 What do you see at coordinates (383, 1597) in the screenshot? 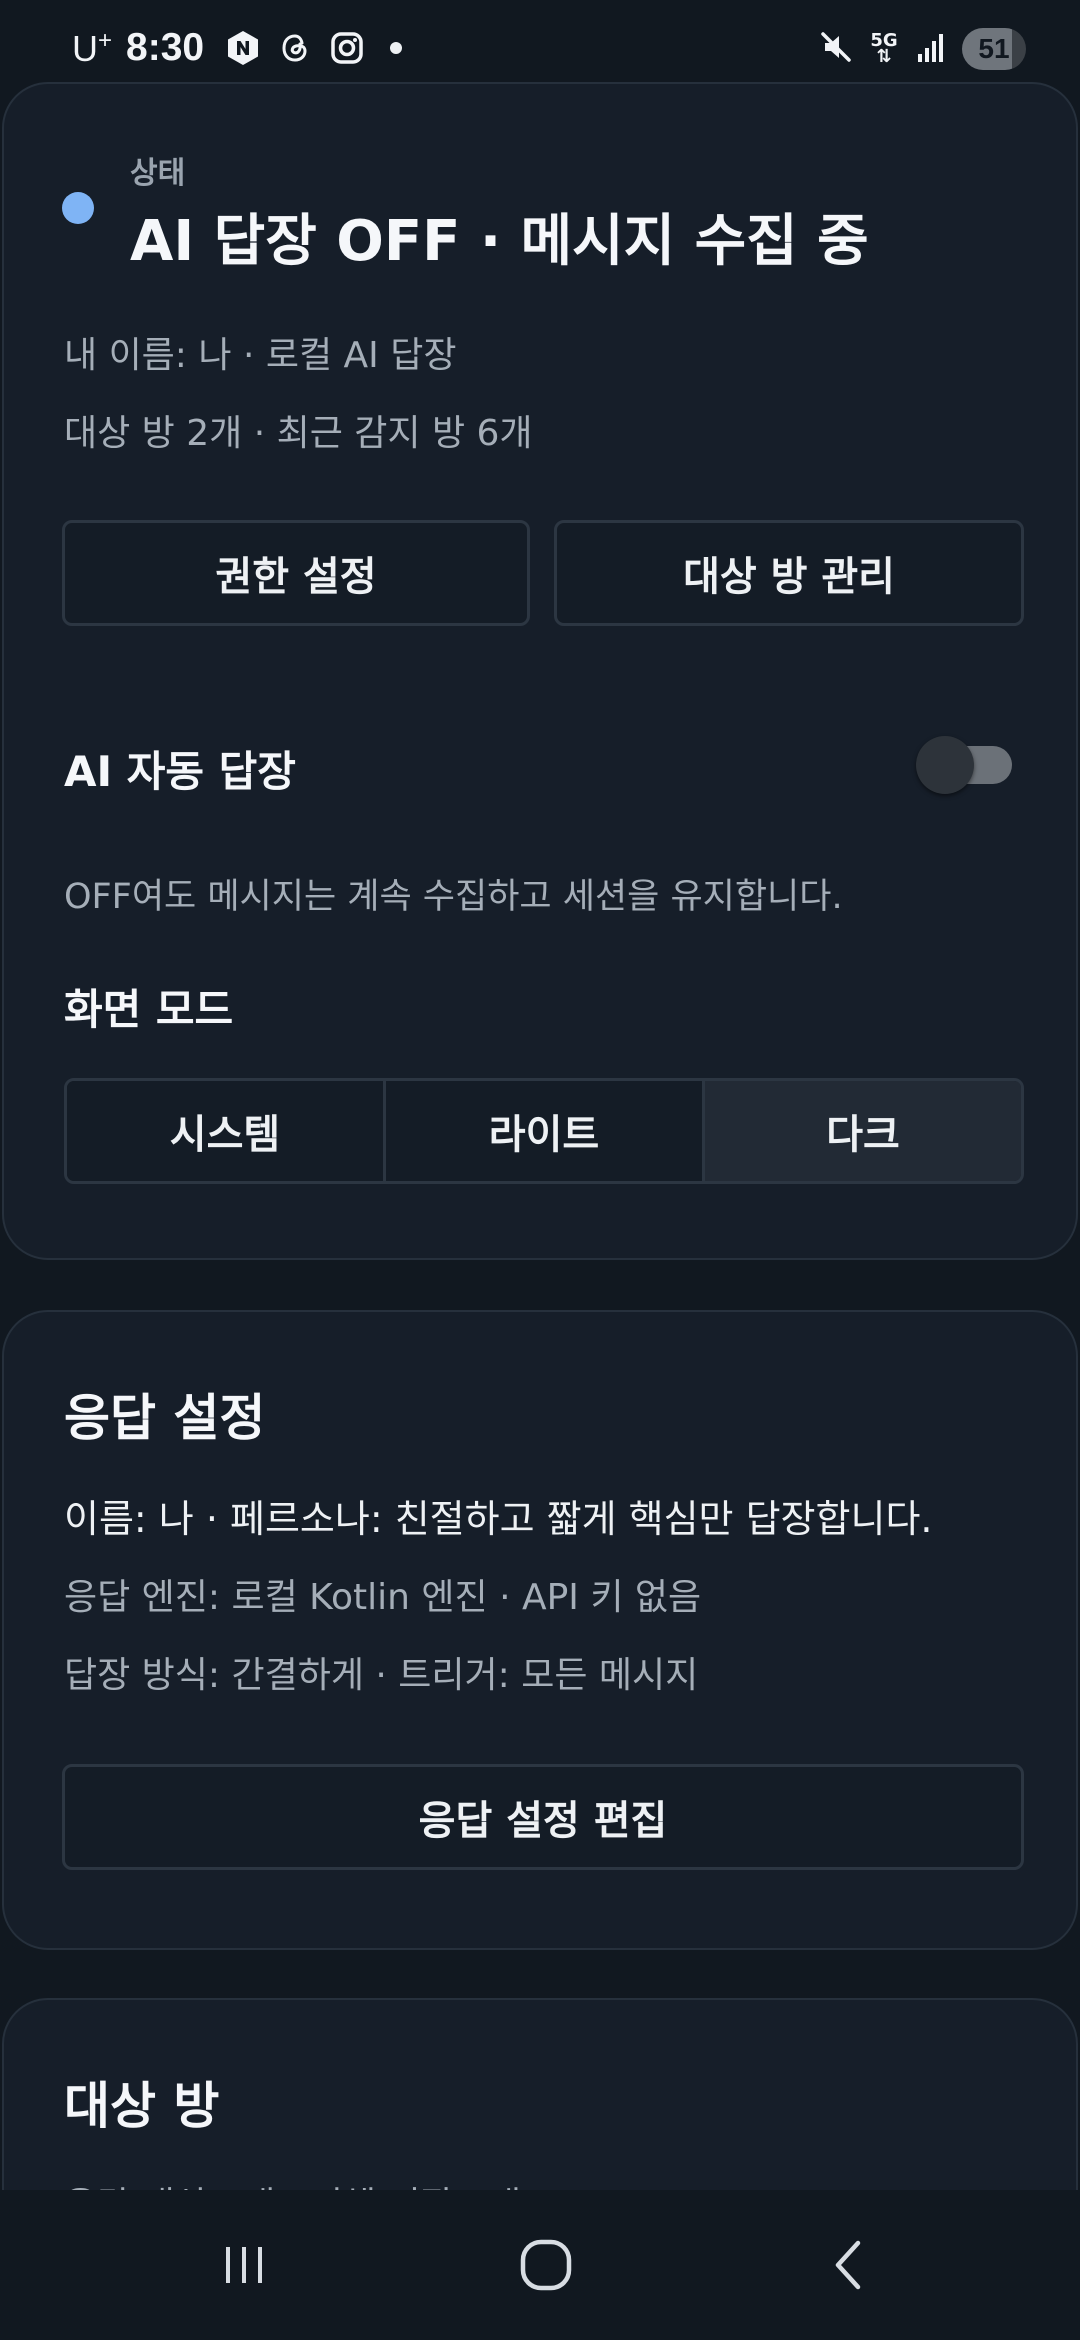
I see `engine-text: 응답 엔진: 로컬 Kotlin 엔진 · API 키 없음` at bounding box center [383, 1597].